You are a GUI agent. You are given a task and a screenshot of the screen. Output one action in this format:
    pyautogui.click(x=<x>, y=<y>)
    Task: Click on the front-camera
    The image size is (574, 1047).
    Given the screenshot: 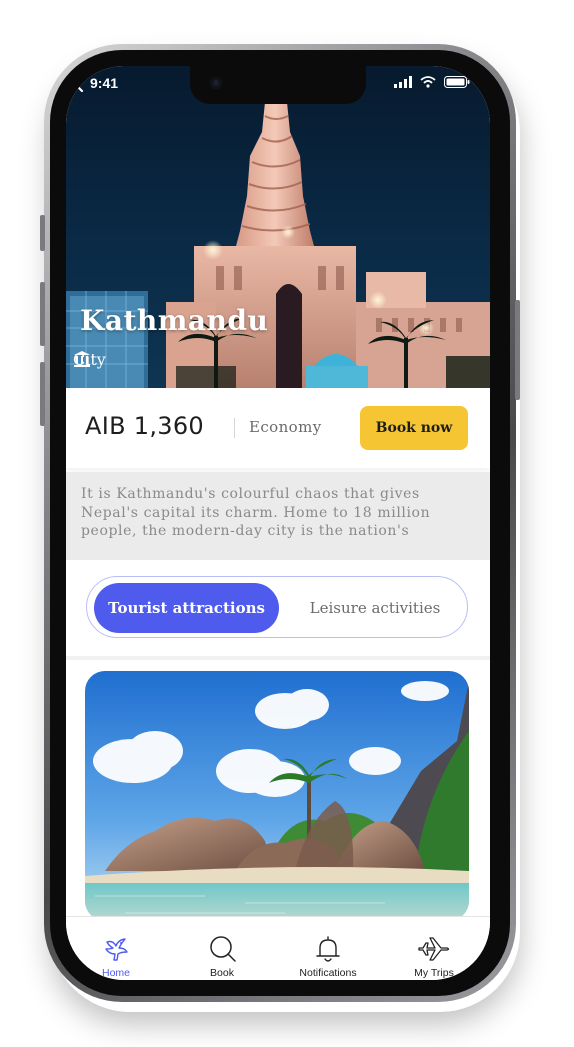 What is the action you would take?
    pyautogui.click(x=216, y=83)
    